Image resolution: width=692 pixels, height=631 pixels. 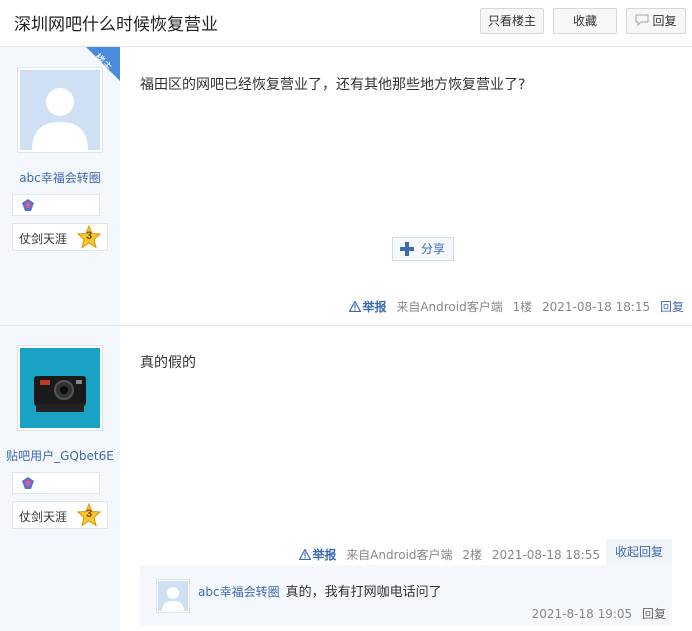 What do you see at coordinates (433, 249) in the screenshot?
I see `share-label: 分享` at bounding box center [433, 249].